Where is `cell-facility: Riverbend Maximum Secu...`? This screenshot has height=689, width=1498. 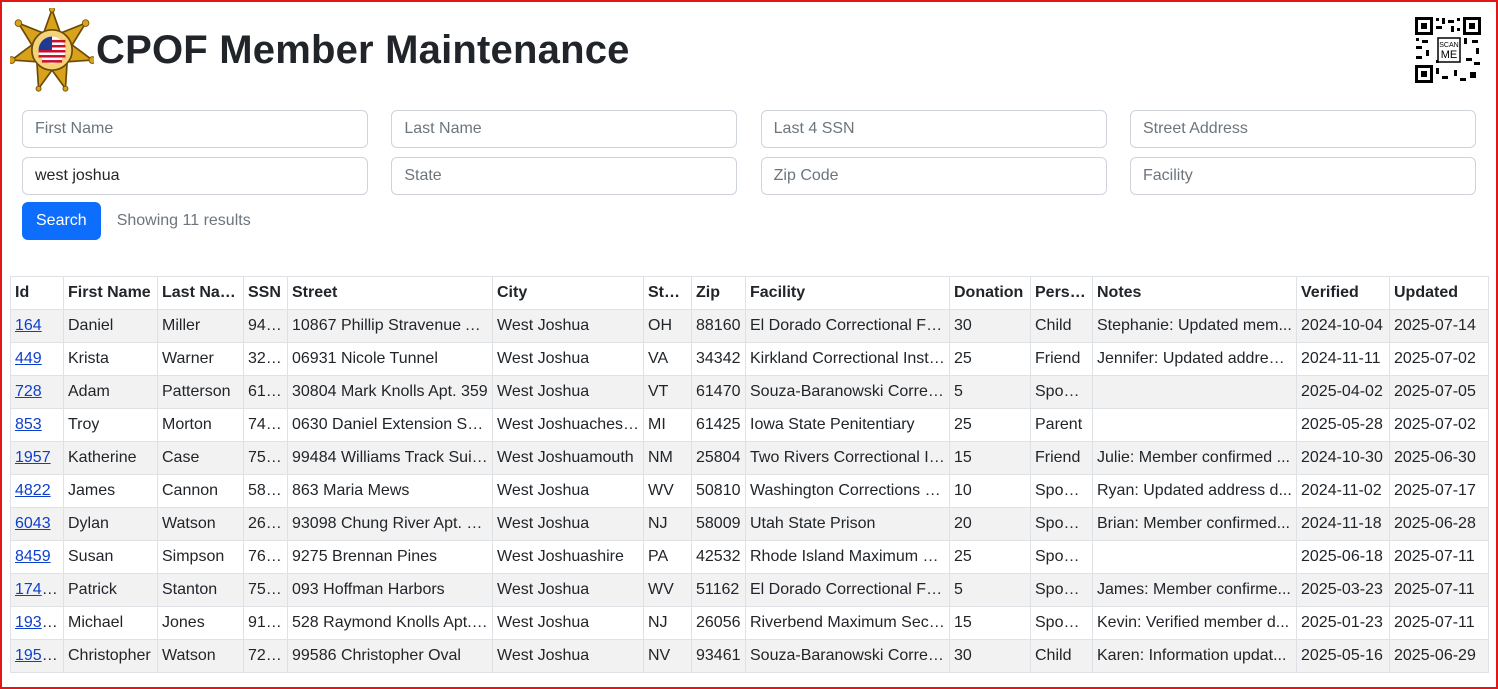 cell-facility: Riverbend Maximum Secu... is located at coordinates (847, 623).